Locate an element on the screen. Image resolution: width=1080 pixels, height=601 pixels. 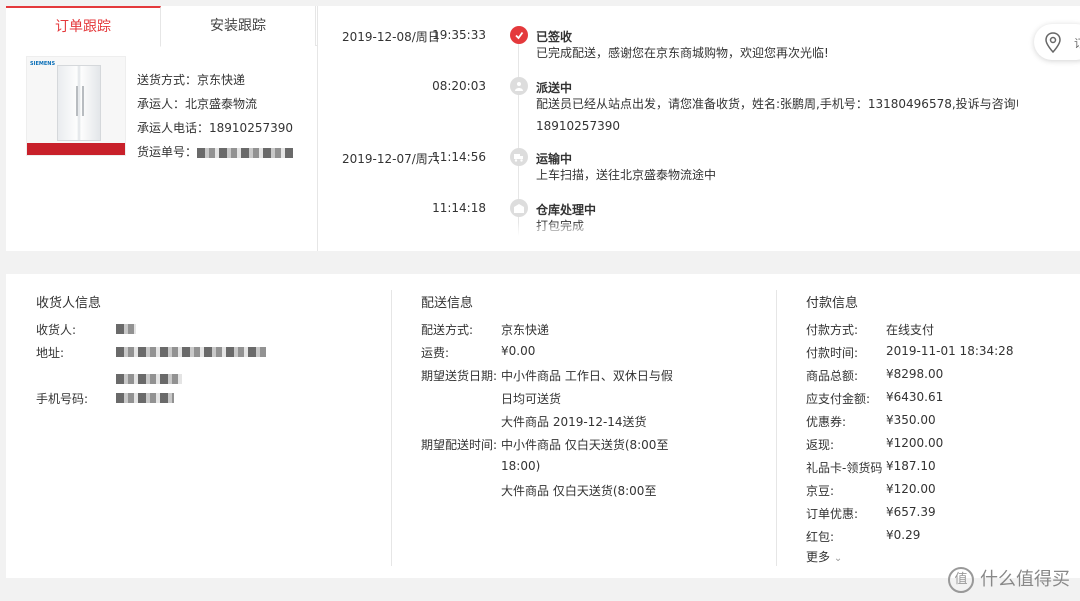
brand-logo: SIEMENS is located at coordinates (43, 64).